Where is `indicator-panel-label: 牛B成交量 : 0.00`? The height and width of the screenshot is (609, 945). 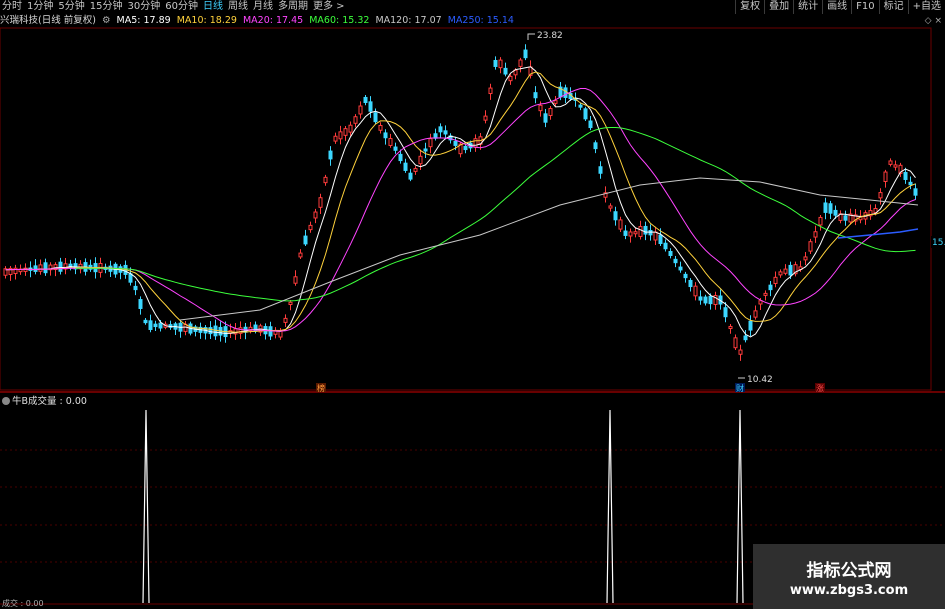 indicator-panel-label: 牛B成交量 : 0.00 is located at coordinates (44, 402).